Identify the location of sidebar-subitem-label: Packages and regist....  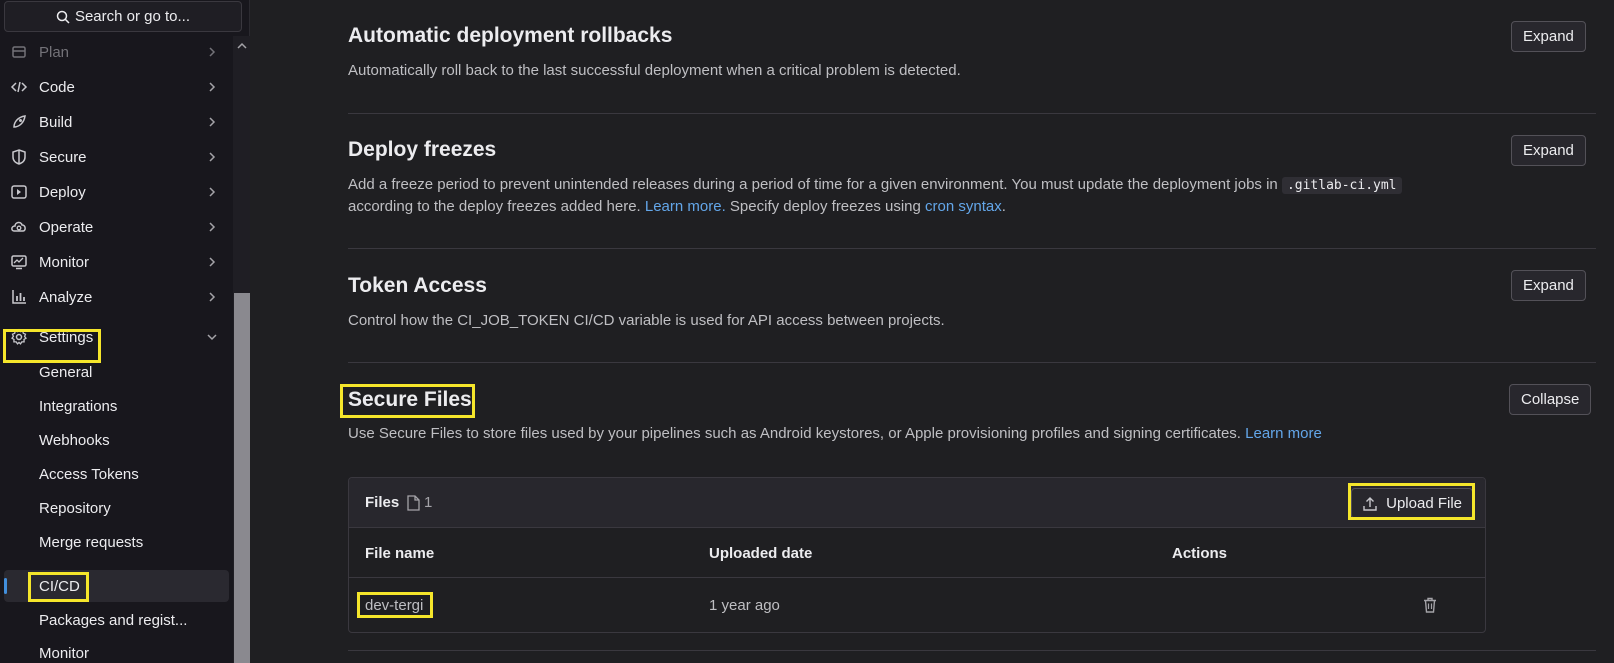
(113, 620).